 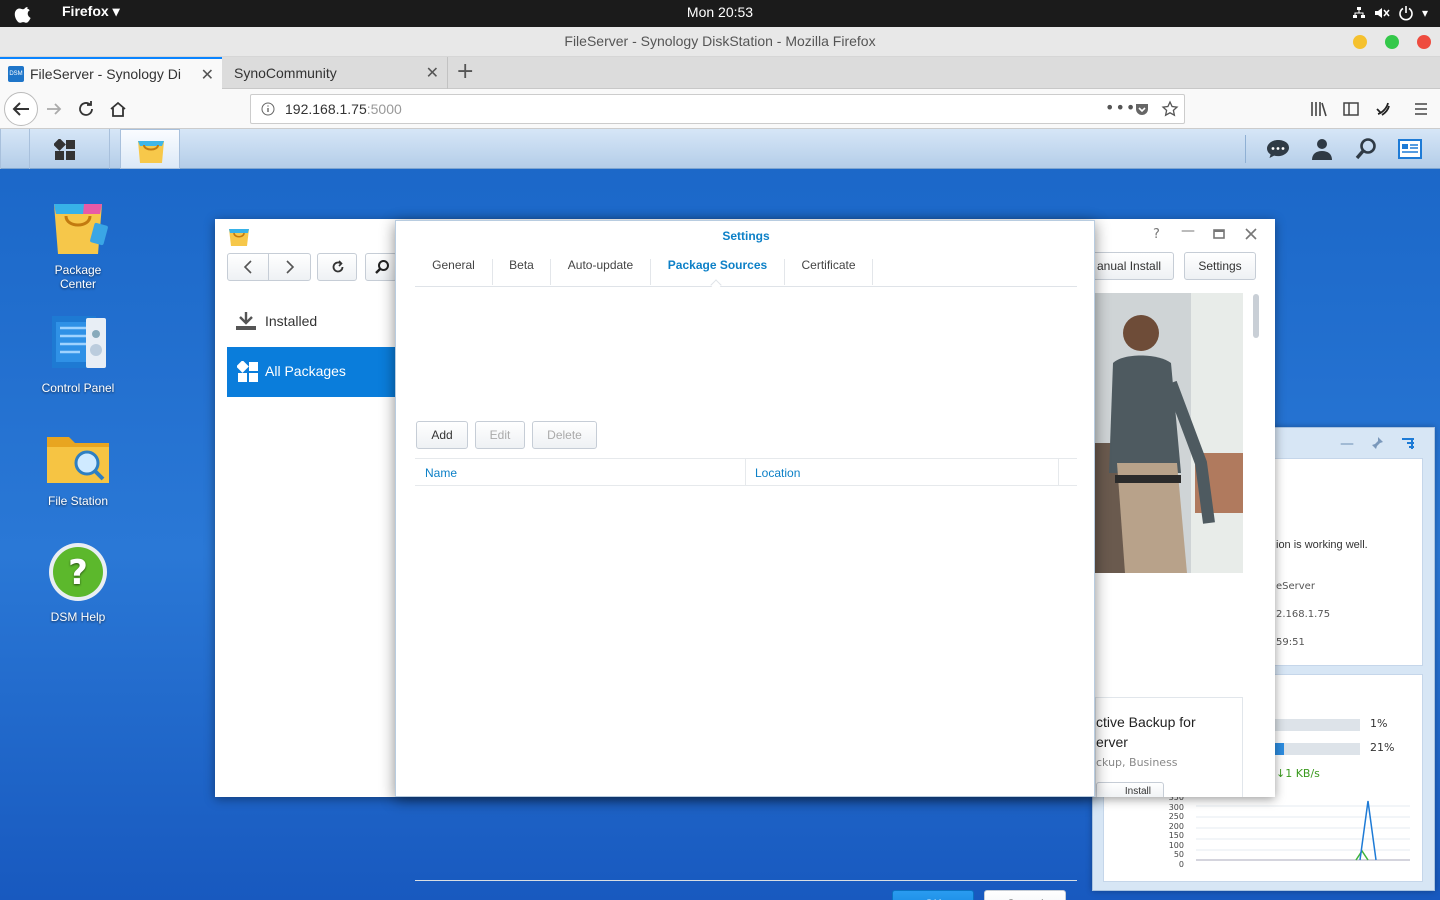 I want to click on page-actions-icon: •••, so click(x=1120, y=107).